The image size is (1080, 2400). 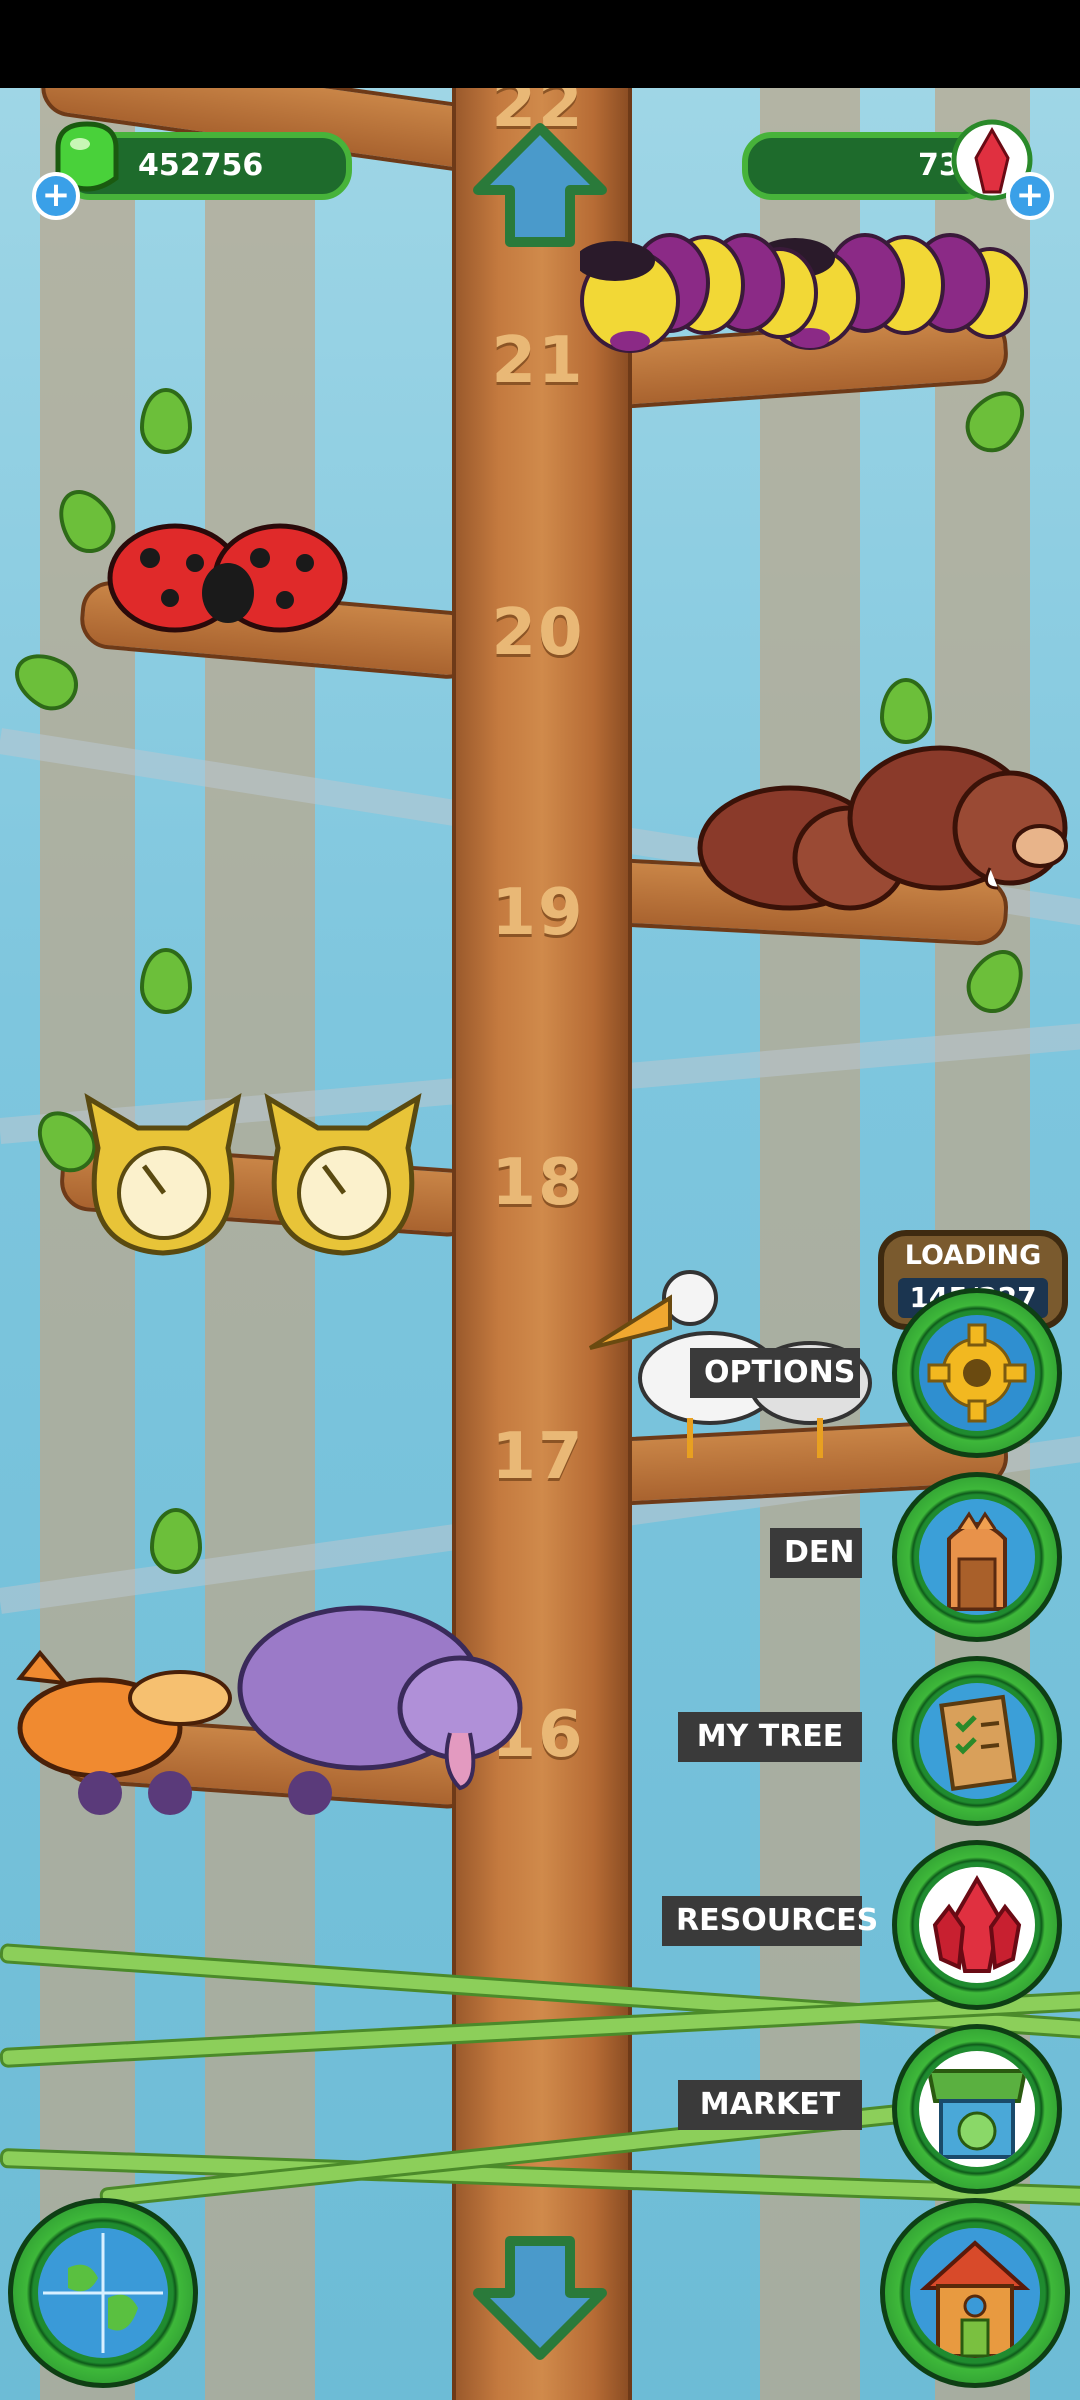 What do you see at coordinates (977, 2114) in the screenshot?
I see `market-stall-icon` at bounding box center [977, 2114].